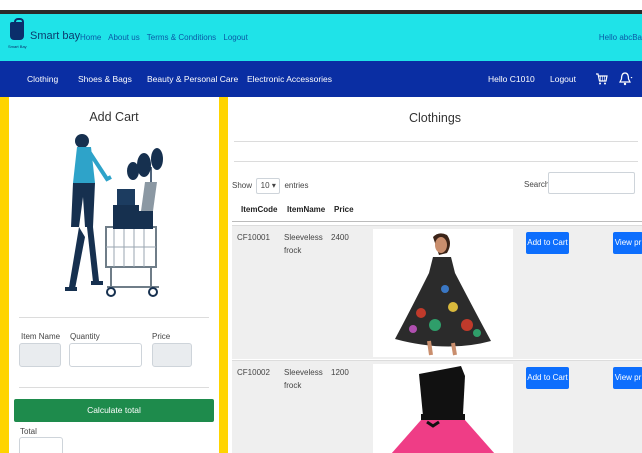 Image resolution: width=642 pixels, height=453 pixels. Describe the element at coordinates (344, 209) in the screenshot. I see `column-header-price: Price` at that location.